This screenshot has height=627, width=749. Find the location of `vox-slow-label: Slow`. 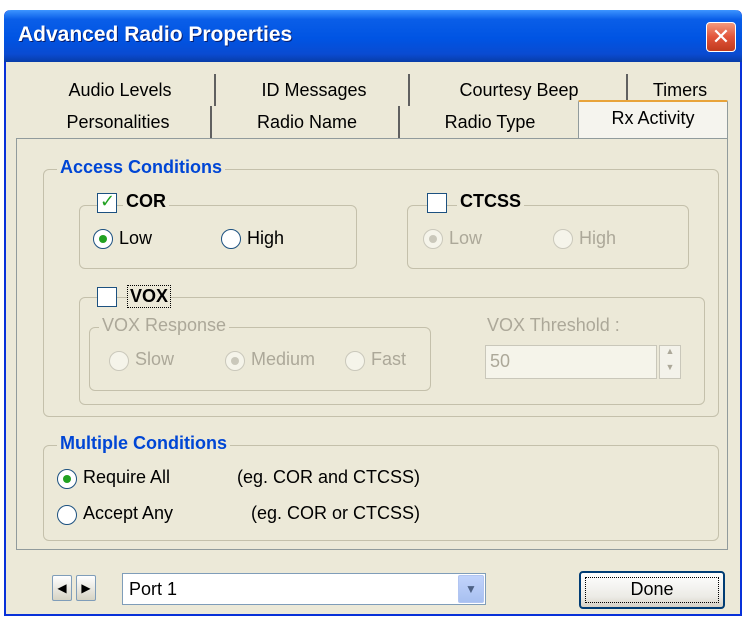

vox-slow-label: Slow is located at coordinates (155, 359).